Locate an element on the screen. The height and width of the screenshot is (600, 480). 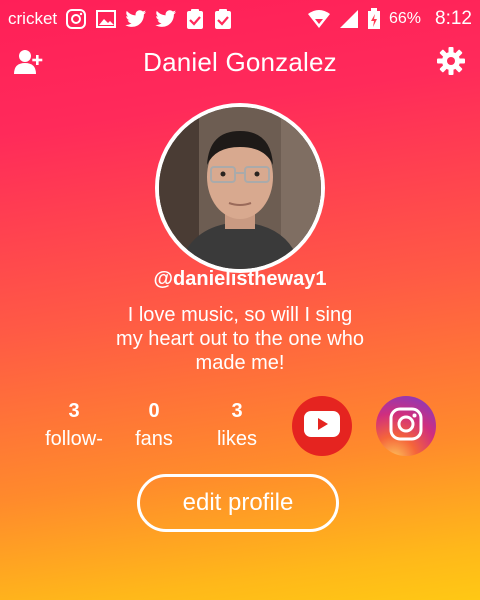
following-label: follow- is located at coordinates (74, 439).